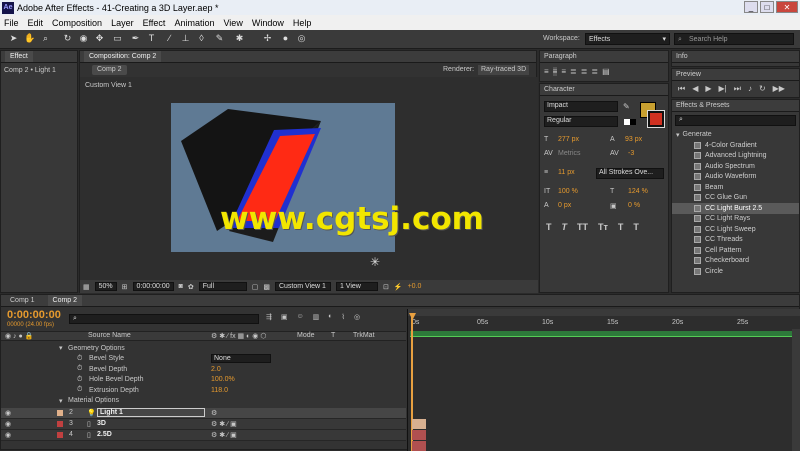 The image size is (800, 451). Describe the element at coordinates (203, 369) in the screenshot. I see `property-row: ⏱ Bevel Depth 2.0` at that location.